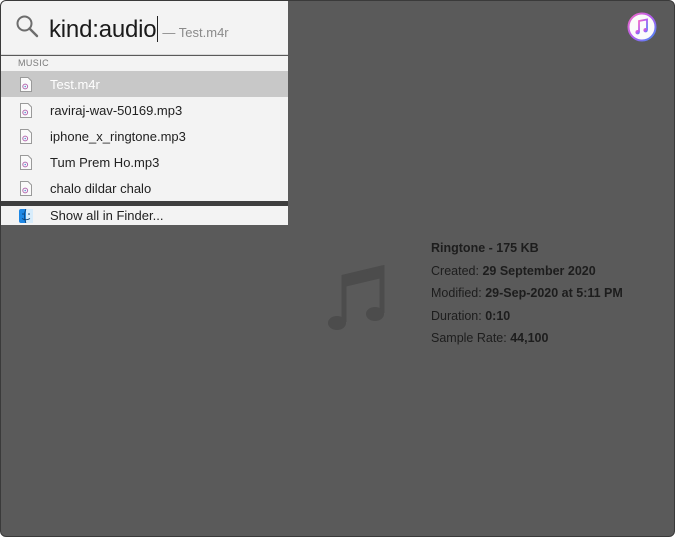  I want to click on result-item: chalo dildar chalo, so click(144, 188).